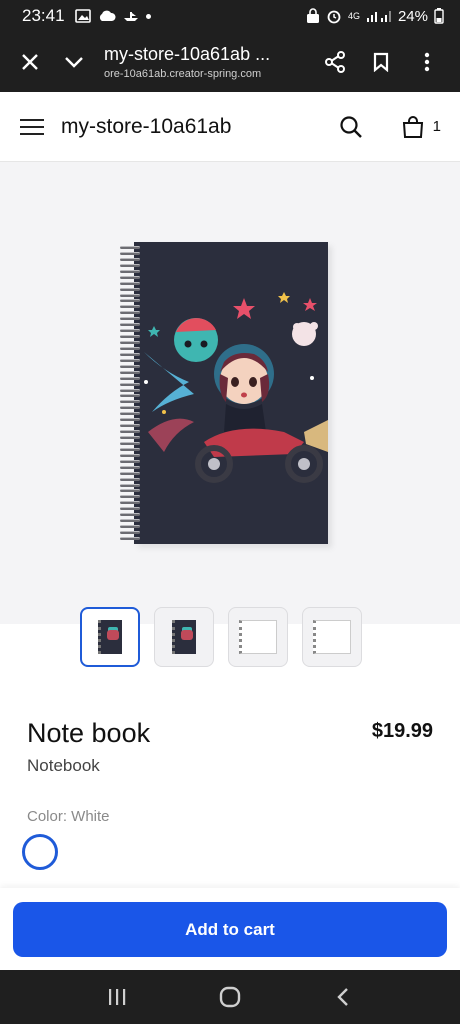  Describe the element at coordinates (107, 15) in the screenshot. I see `cloud-icon` at that location.